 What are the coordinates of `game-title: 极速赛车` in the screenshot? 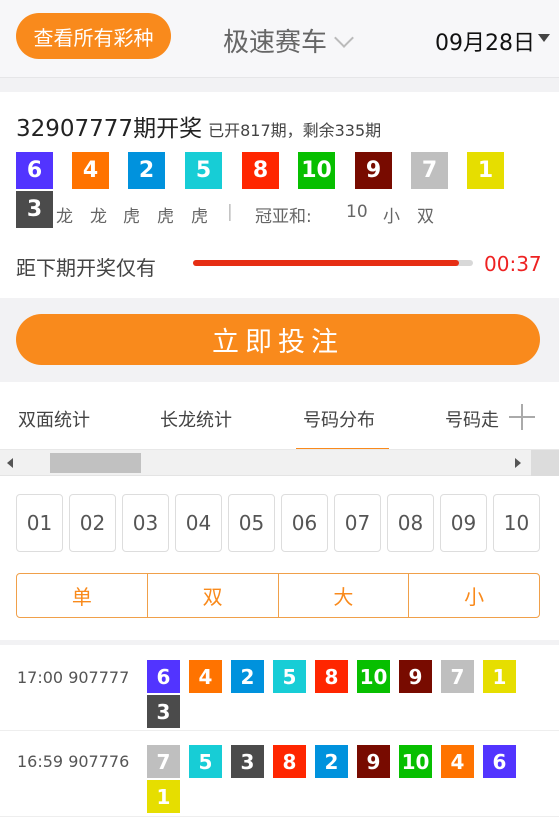 It's located at (275, 43).